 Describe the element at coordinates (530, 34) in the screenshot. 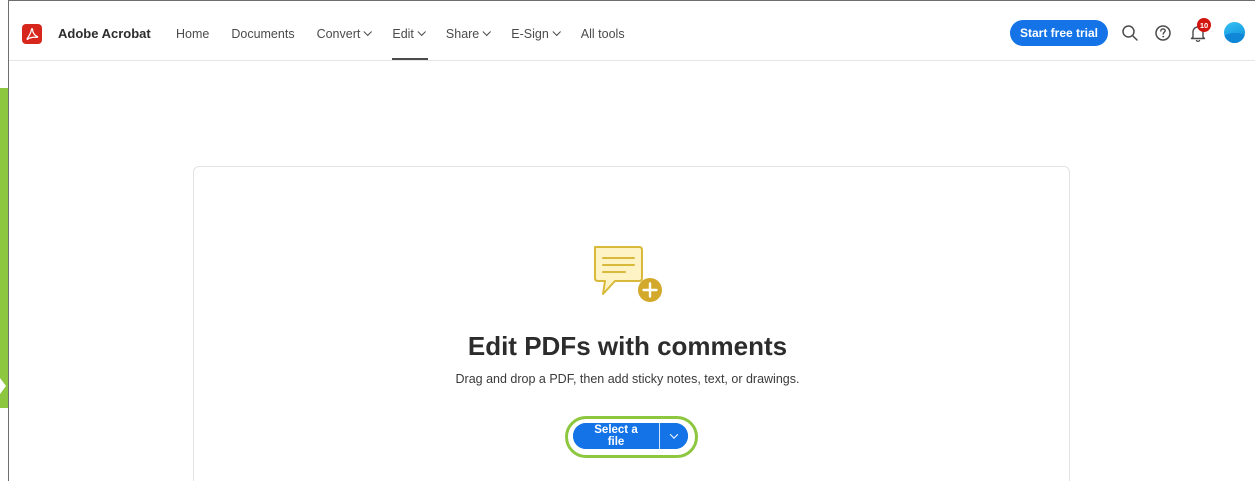

I see `nav-esign-label: E-Sign` at that location.